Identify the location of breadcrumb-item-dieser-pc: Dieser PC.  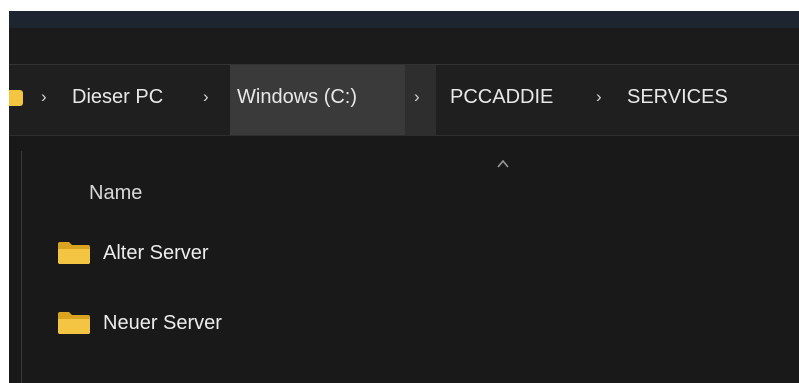
(117, 97).